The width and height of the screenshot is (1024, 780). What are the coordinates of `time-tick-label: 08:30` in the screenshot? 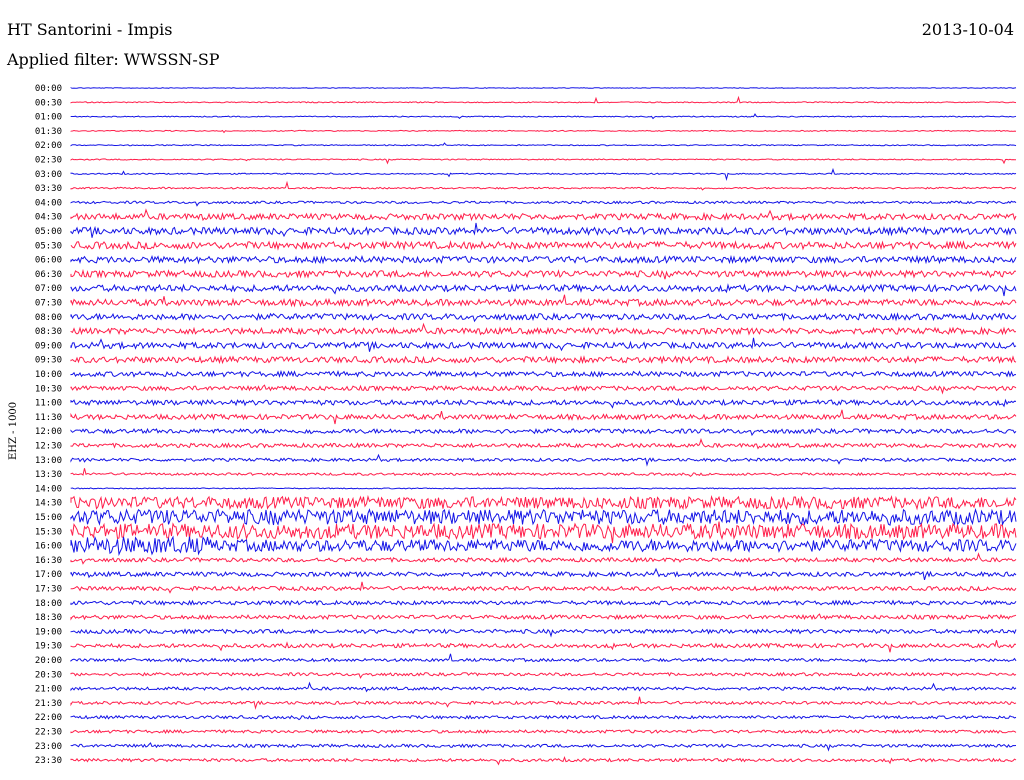 It's located at (48, 332).